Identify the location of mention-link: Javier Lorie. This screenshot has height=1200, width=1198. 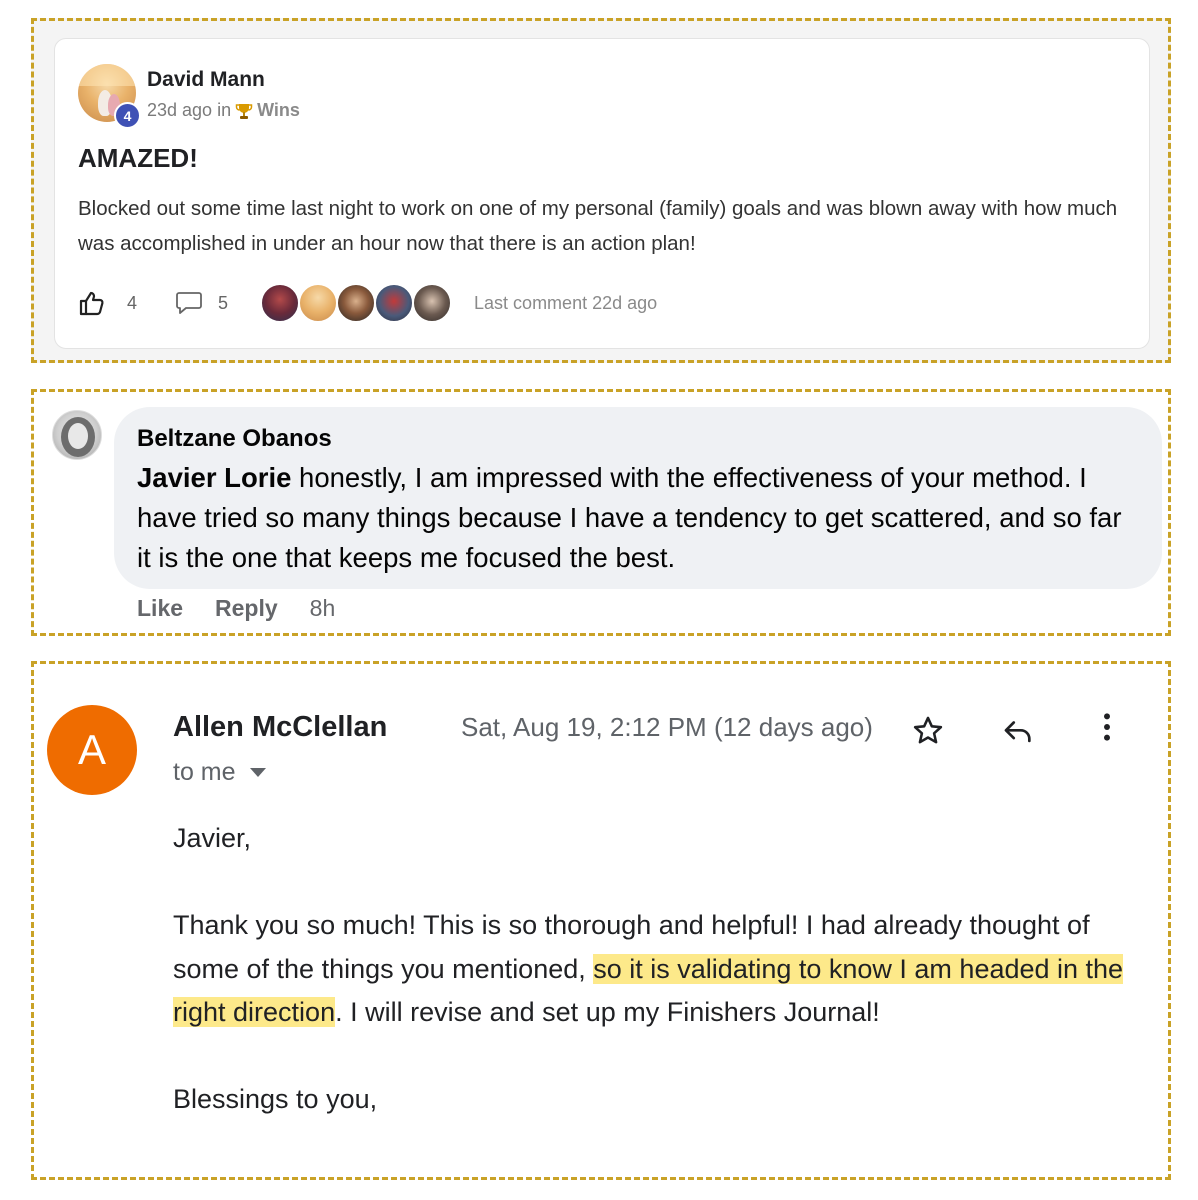
(214, 477).